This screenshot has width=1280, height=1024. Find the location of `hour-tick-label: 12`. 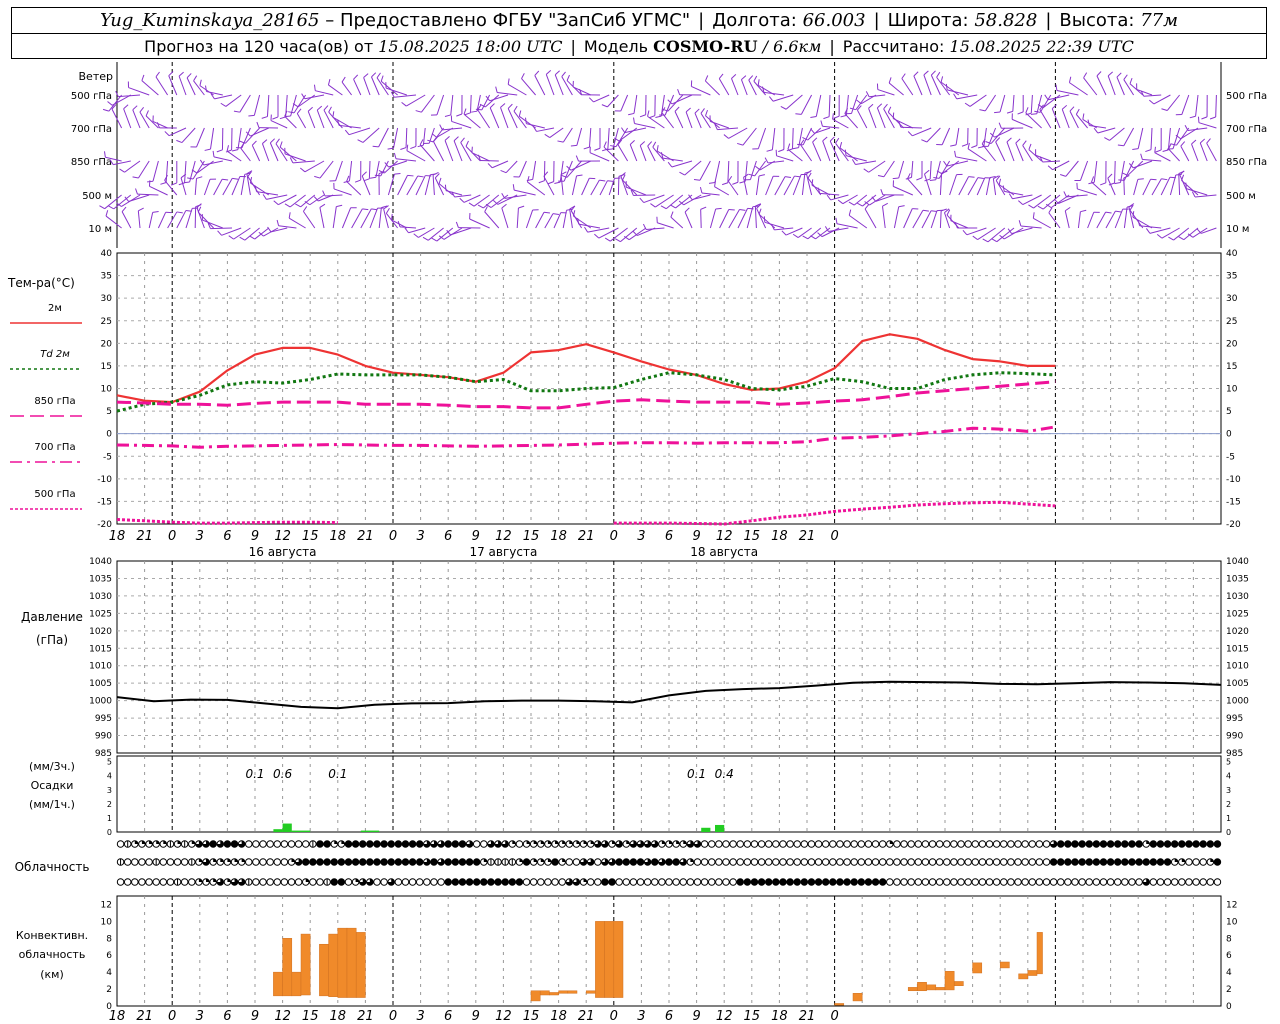

hour-tick-label: 12 is located at coordinates (724, 536).